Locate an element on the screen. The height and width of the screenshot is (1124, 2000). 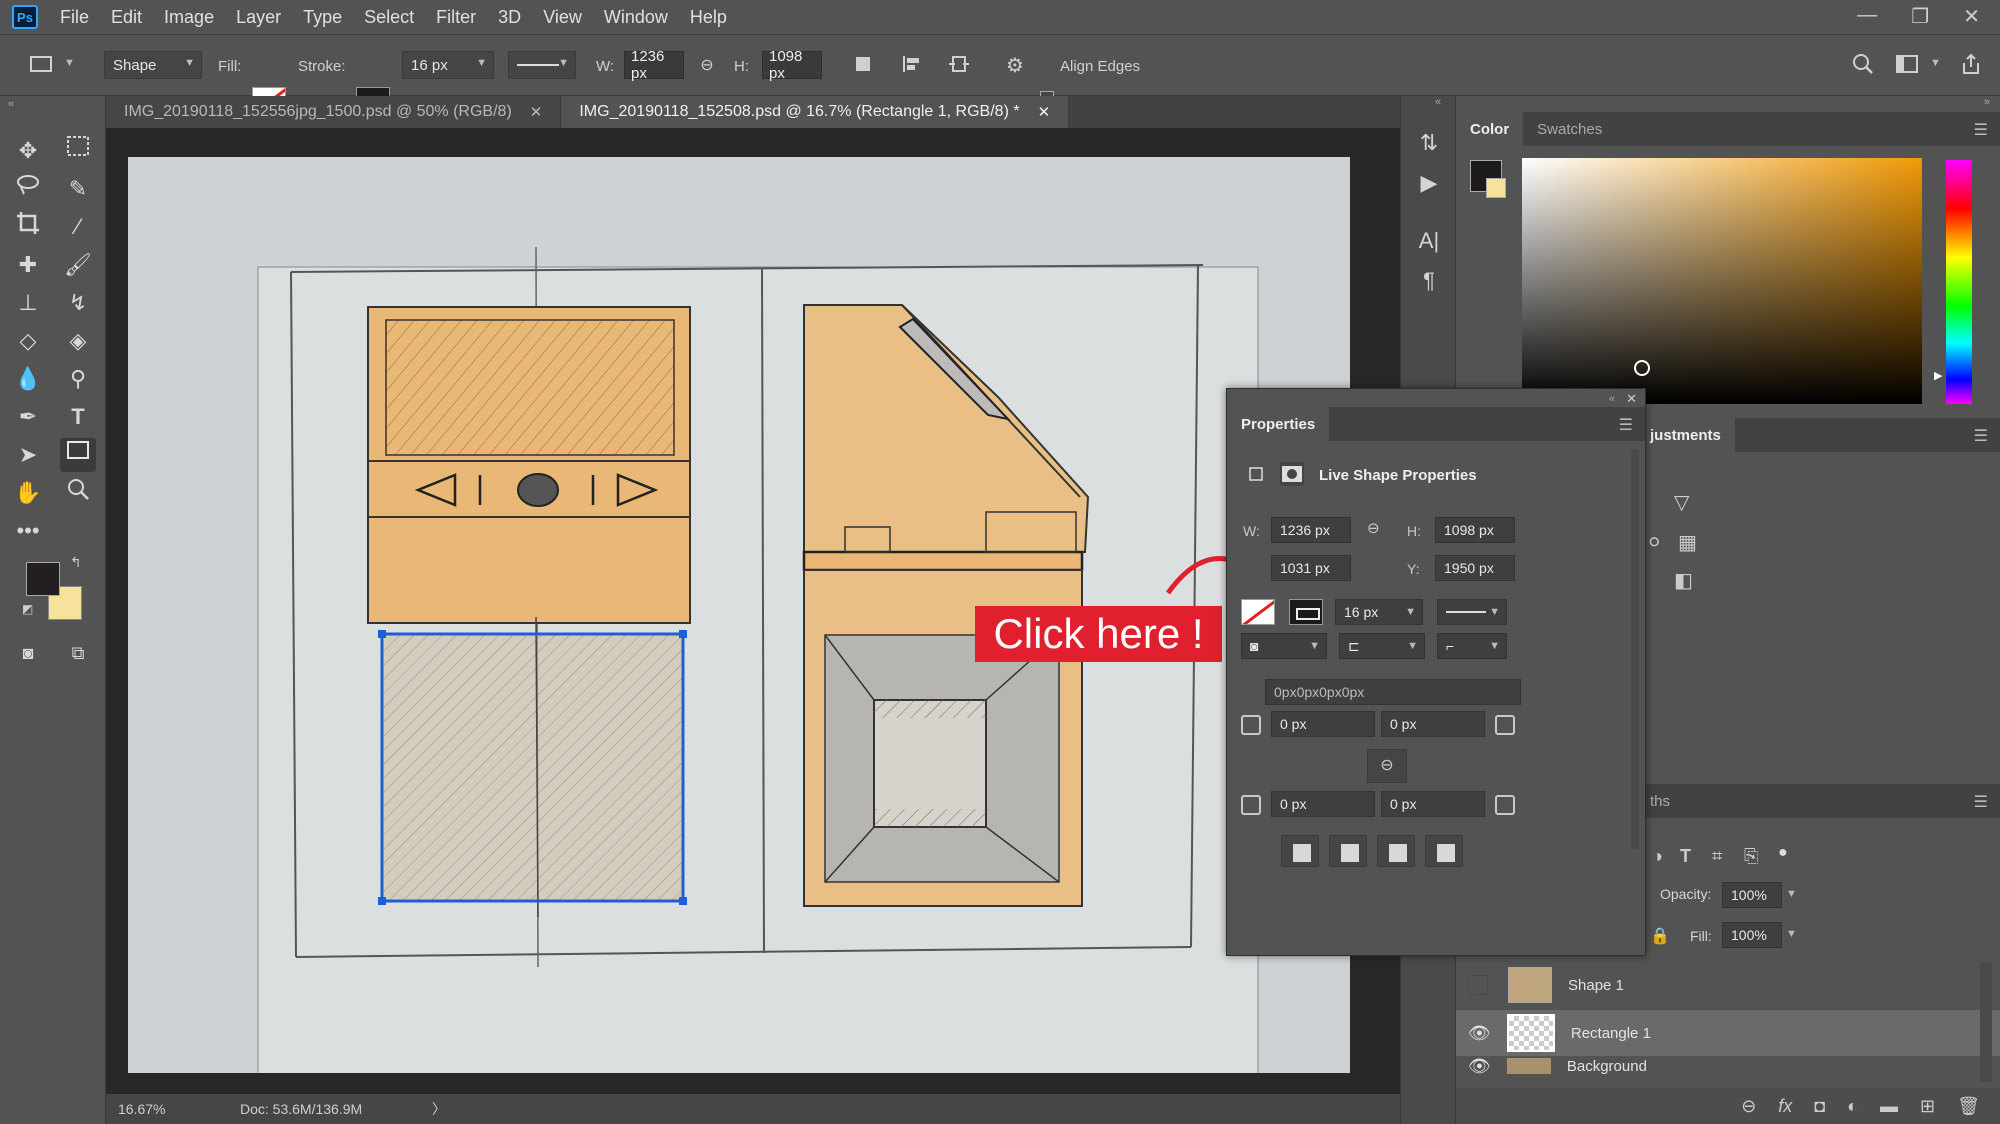
y-position-field: 1950 px is located at coordinates (1475, 568).